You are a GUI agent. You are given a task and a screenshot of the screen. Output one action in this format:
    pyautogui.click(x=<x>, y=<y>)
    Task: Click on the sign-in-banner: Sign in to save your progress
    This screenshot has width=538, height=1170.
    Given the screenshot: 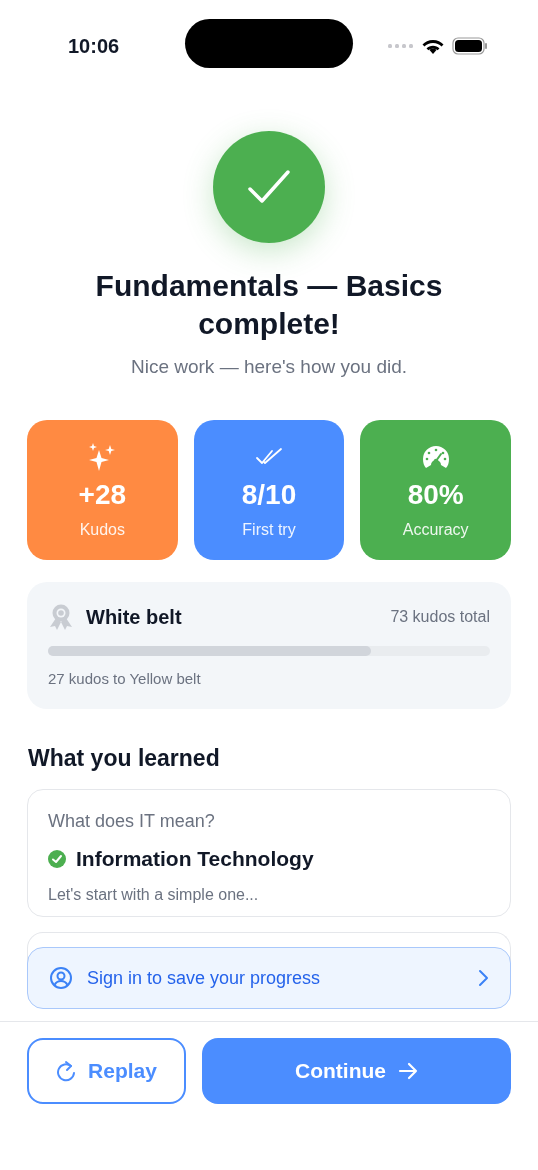 What is the action you would take?
    pyautogui.click(x=269, y=978)
    